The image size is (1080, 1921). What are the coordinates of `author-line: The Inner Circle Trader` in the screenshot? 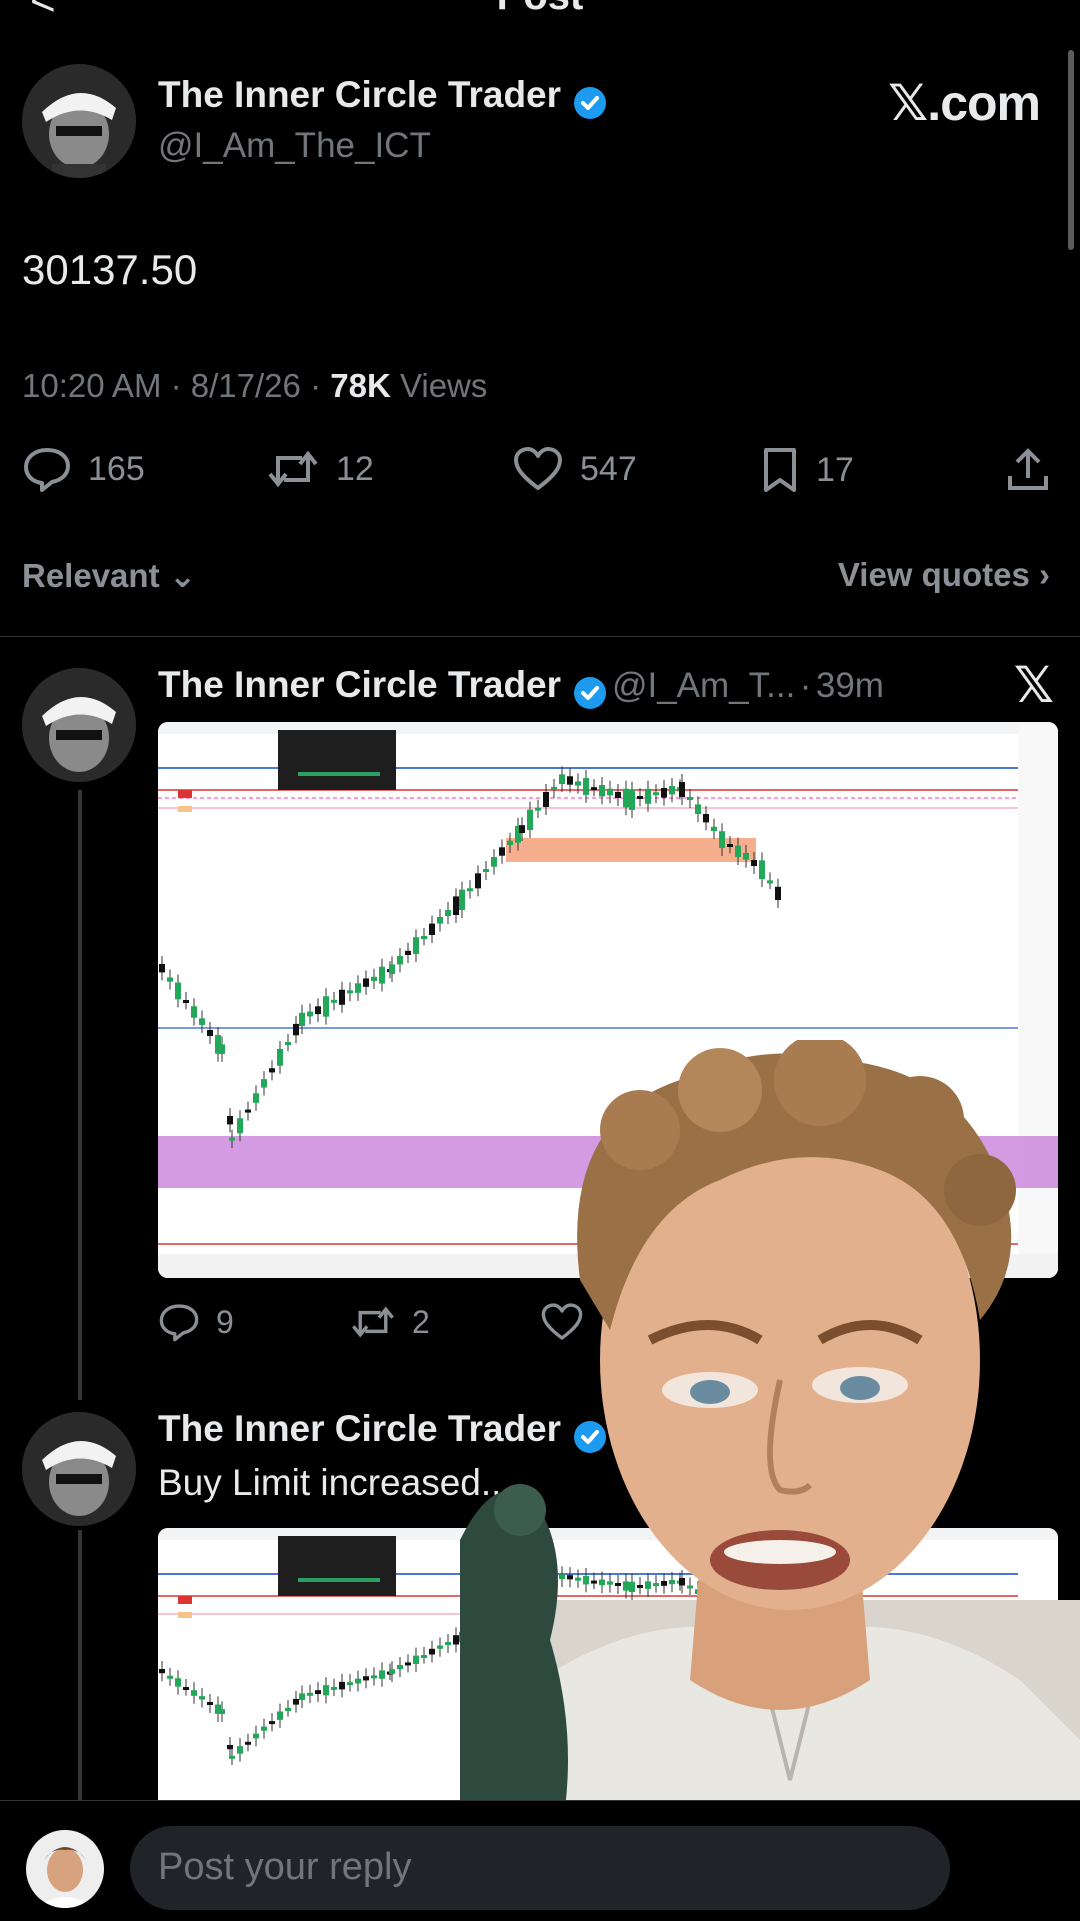 It's located at (382, 97).